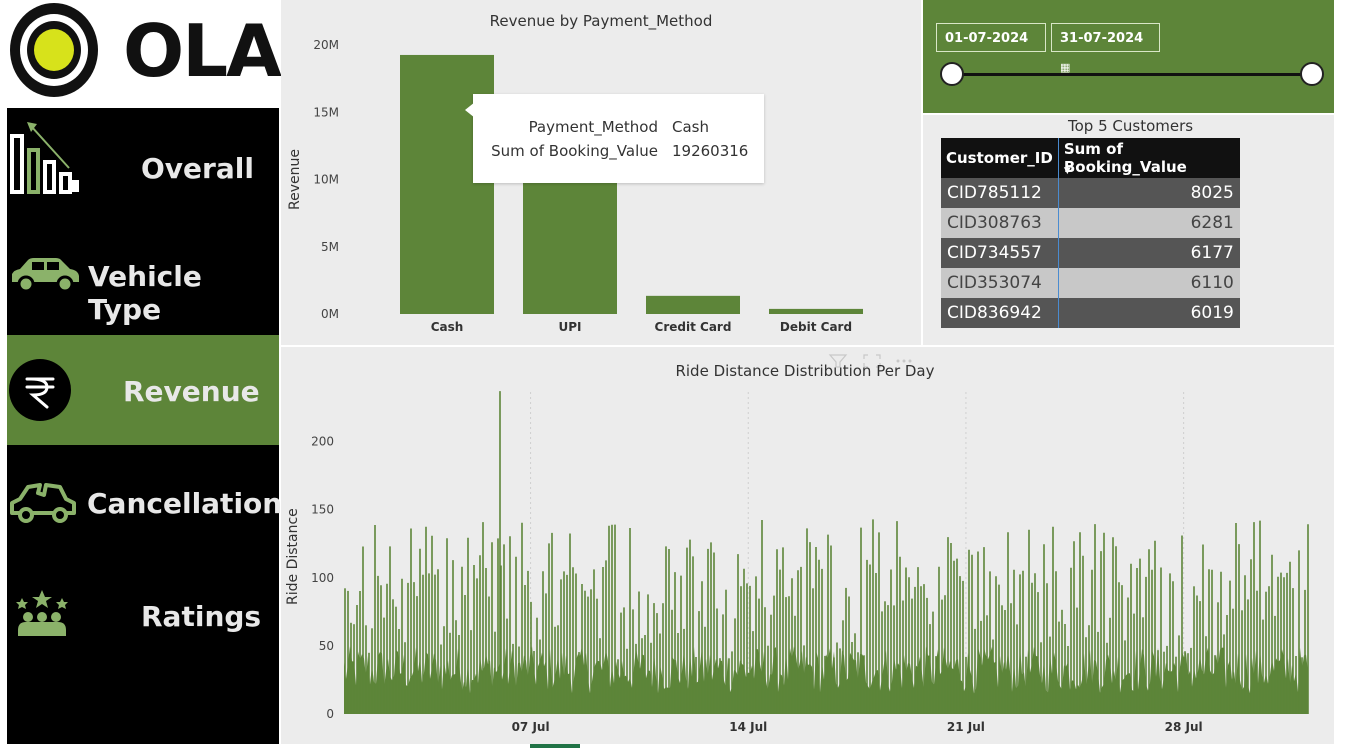  I want to click on column-header-booking-value-label: Sum of Booking_Value, so click(1125, 158).